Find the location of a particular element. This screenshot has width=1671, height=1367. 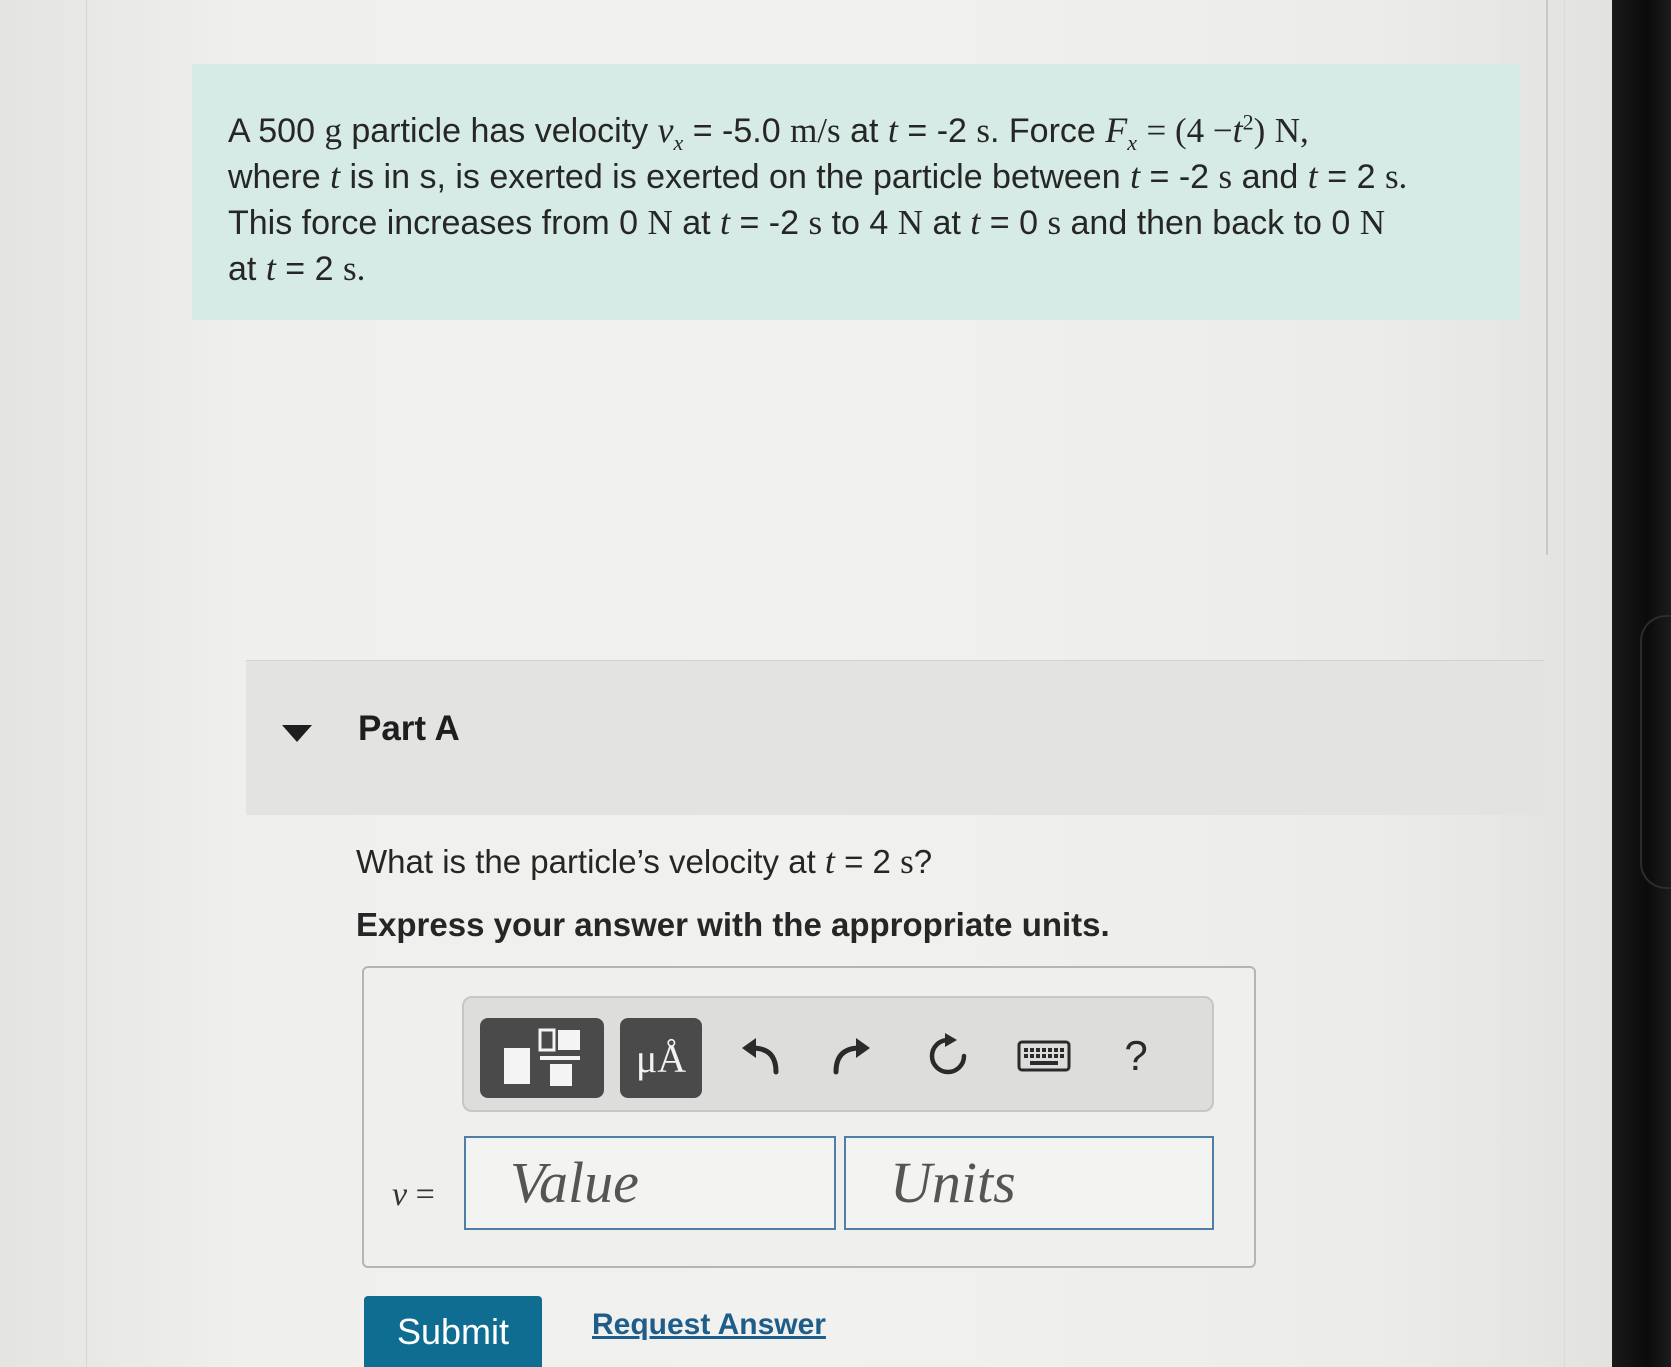

collapse-caret-icon is located at coordinates (297, 733).